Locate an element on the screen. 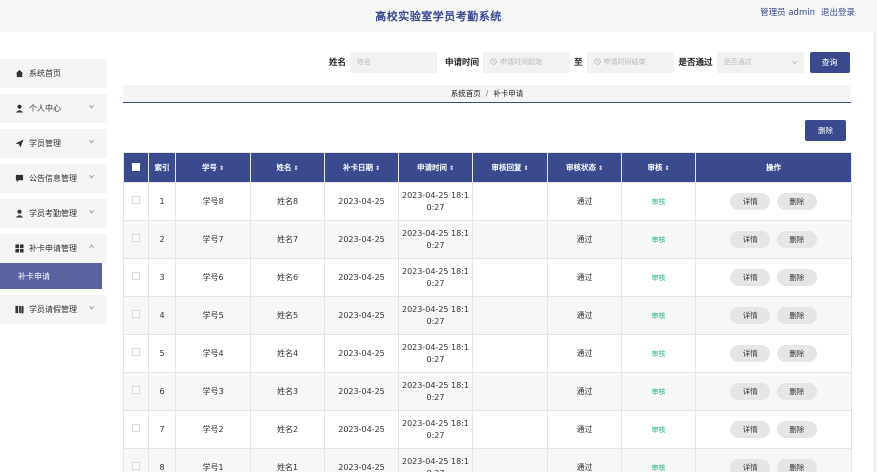 The width and height of the screenshot is (877, 472). apply-time-end-input: 申请时间结束 is located at coordinates (630, 62).